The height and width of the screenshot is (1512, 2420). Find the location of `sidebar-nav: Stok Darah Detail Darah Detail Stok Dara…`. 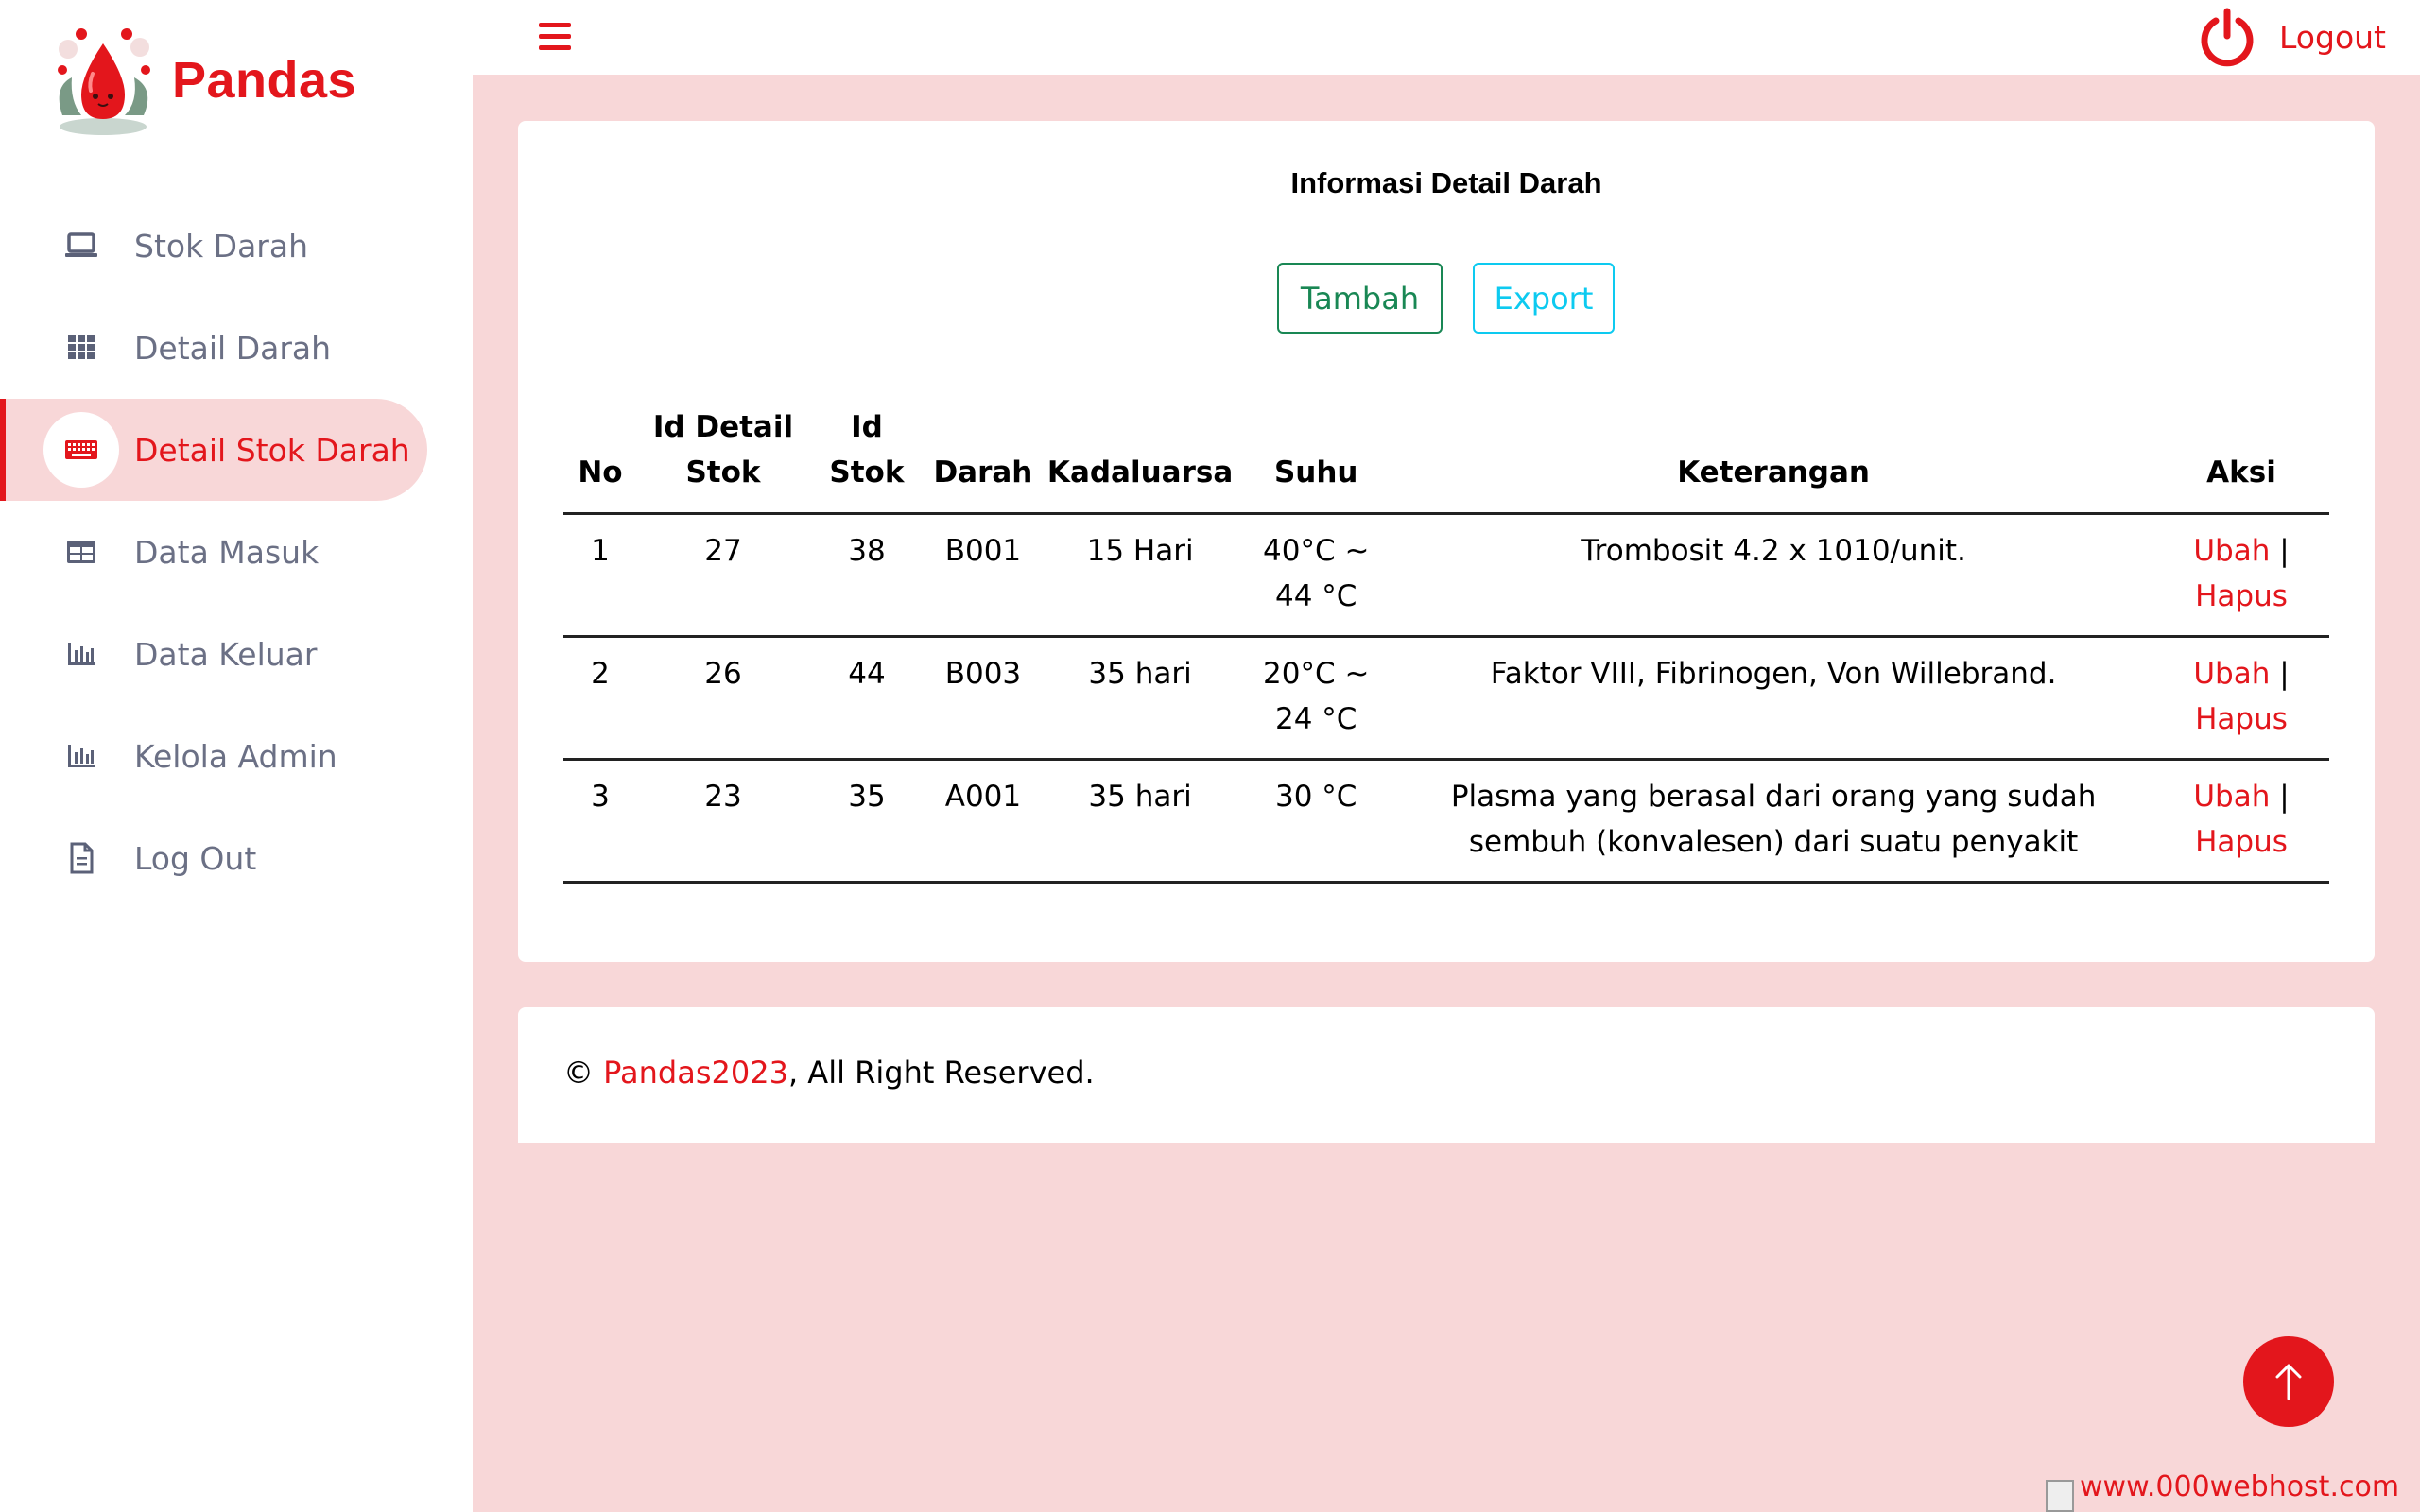

sidebar-nav: Stok Darah Detail Darah Detail Stok Dara… is located at coordinates (236, 552).